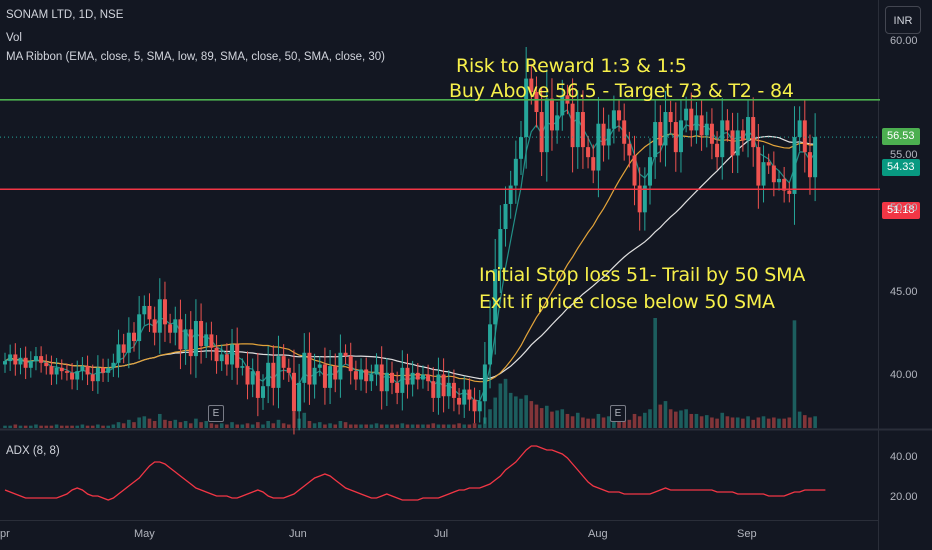 The height and width of the screenshot is (550, 932). Describe the element at coordinates (903, 20) in the screenshot. I see `currency-button: INR` at that location.